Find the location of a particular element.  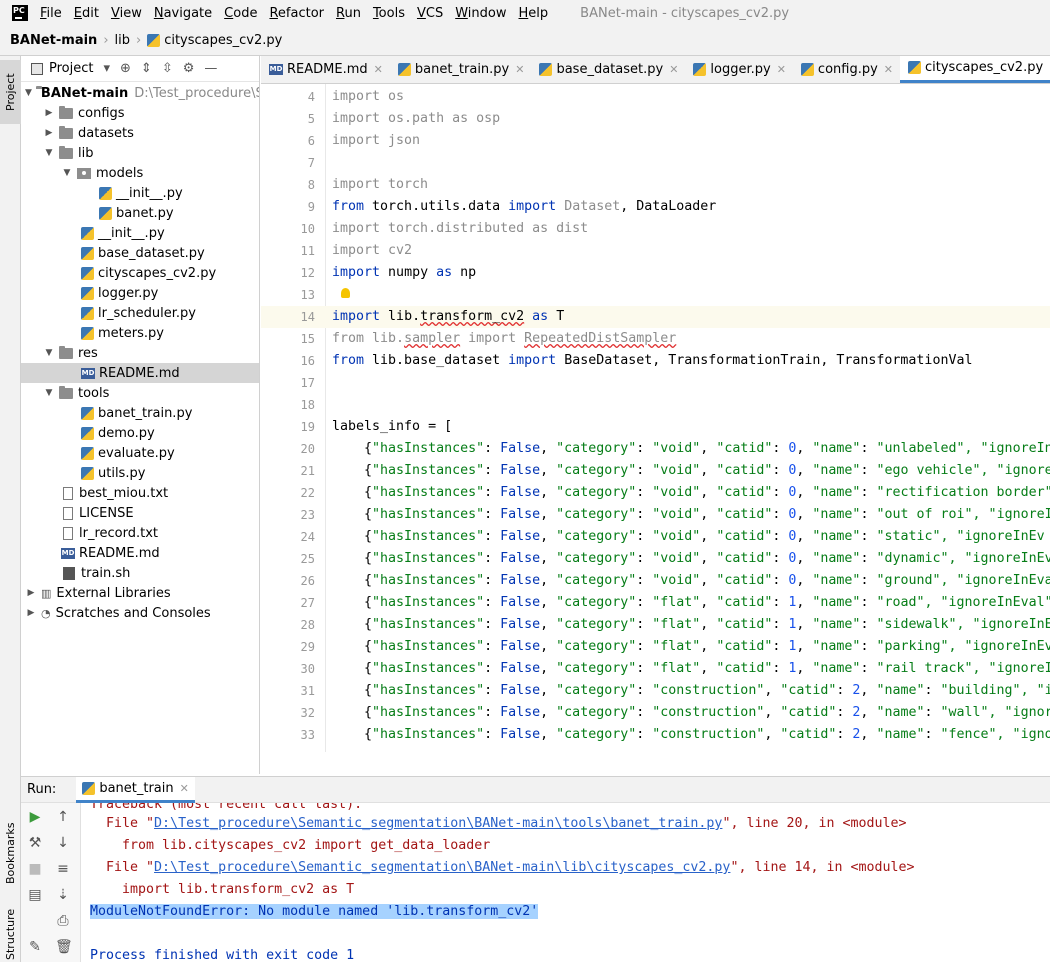

wrench-icon: ⚒ is located at coordinates (35, 843).